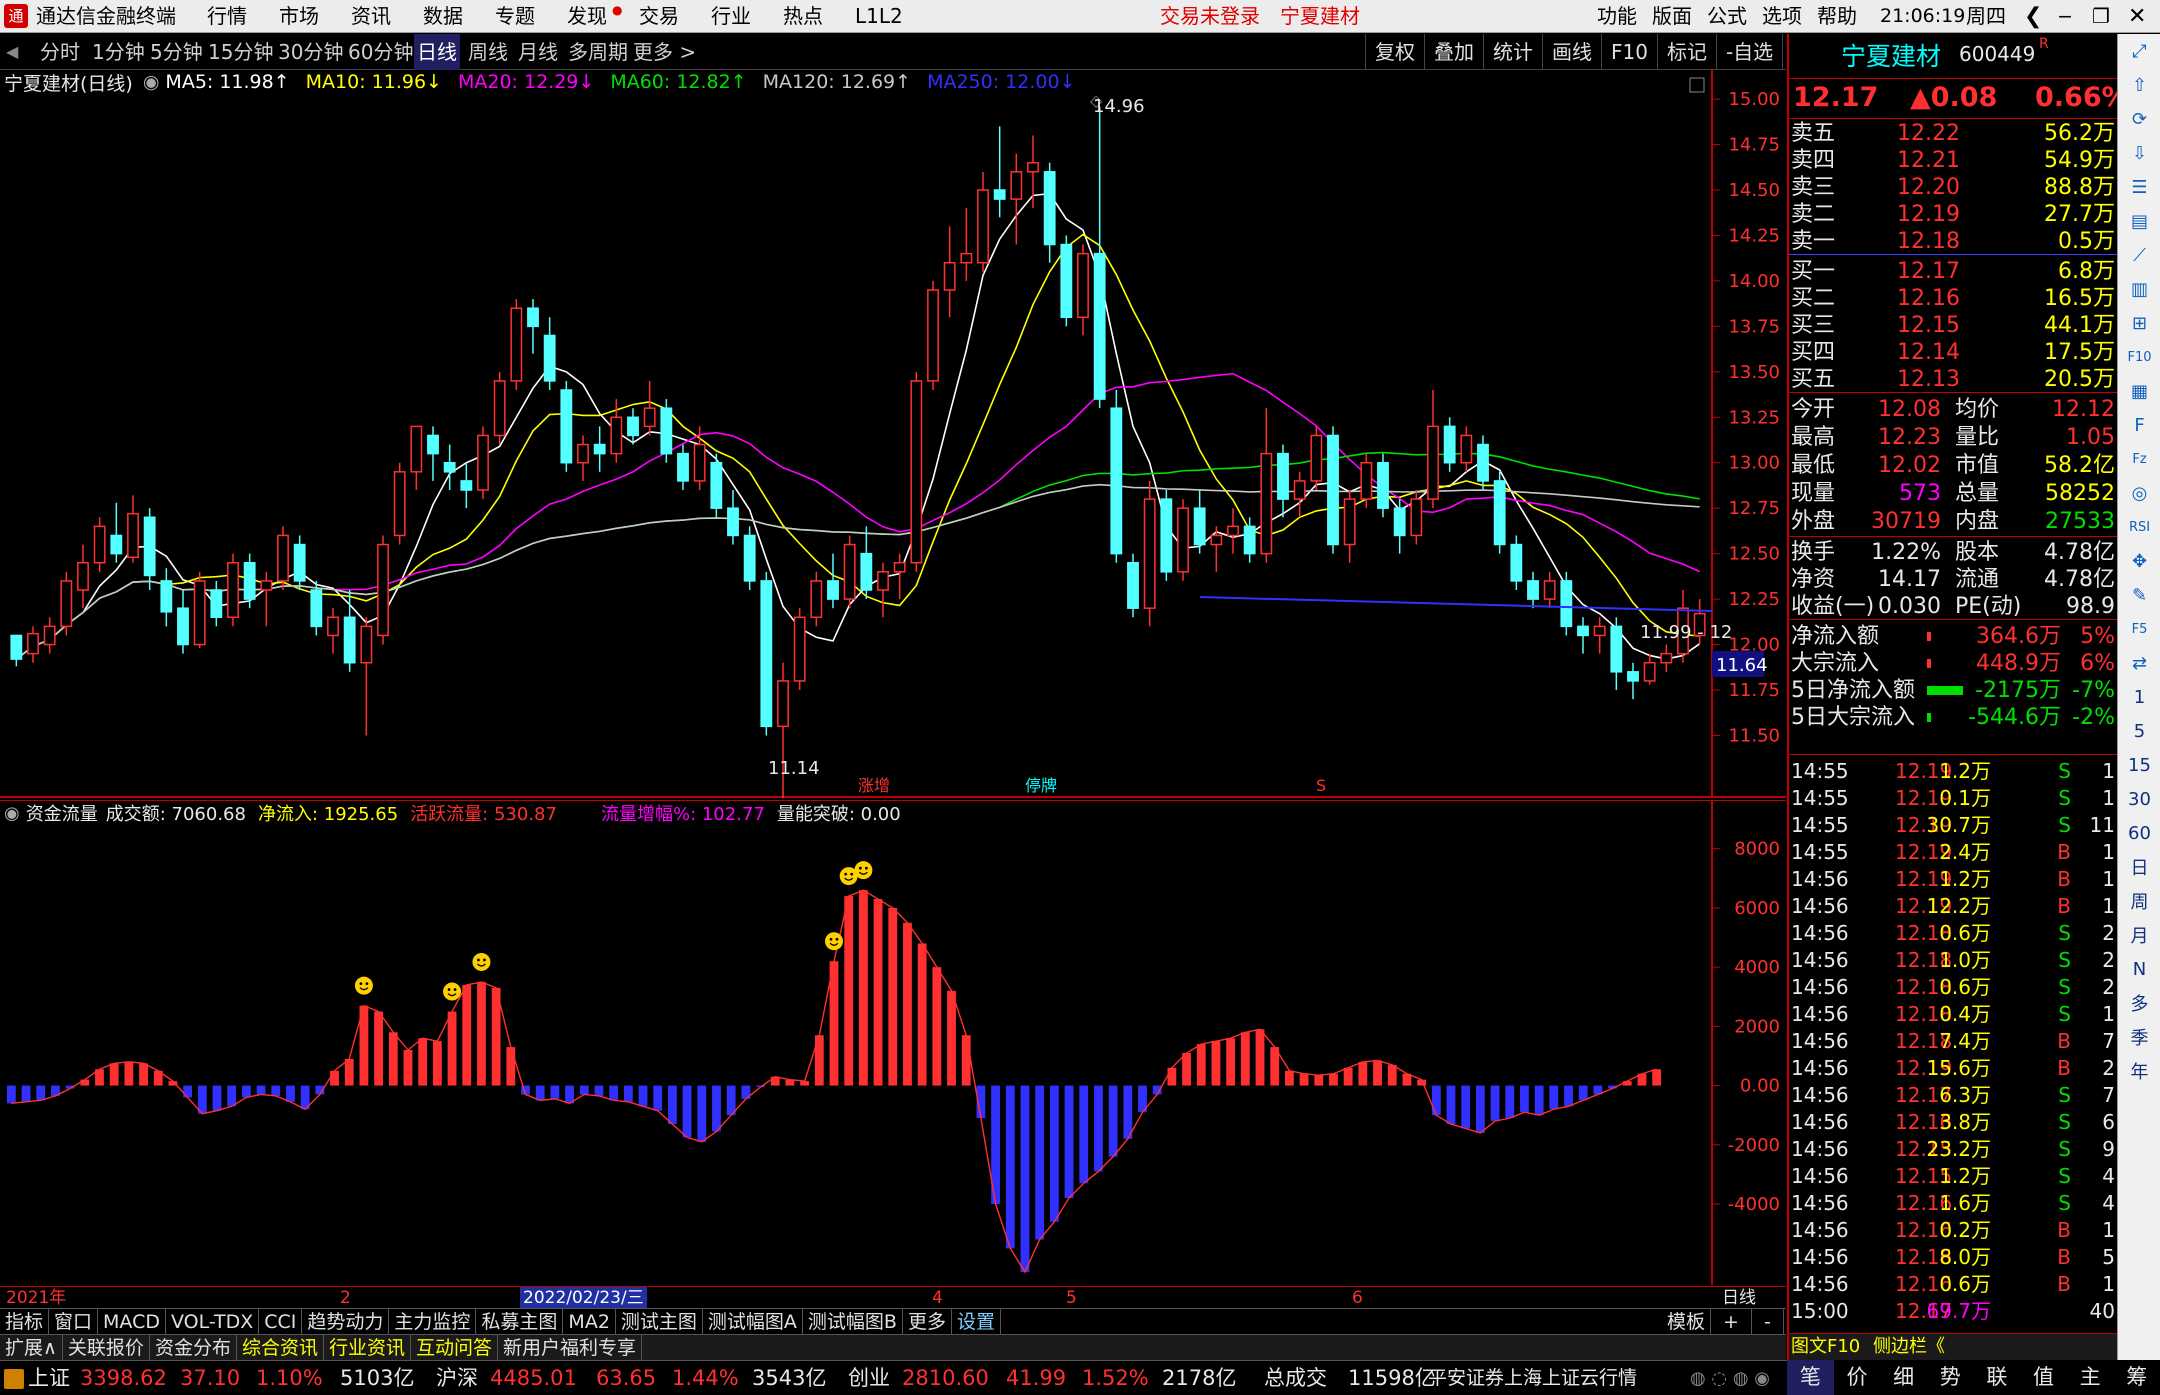 The width and height of the screenshot is (2160, 1395). I want to click on tab-industry-news: 行业资讯, so click(367, 1348).